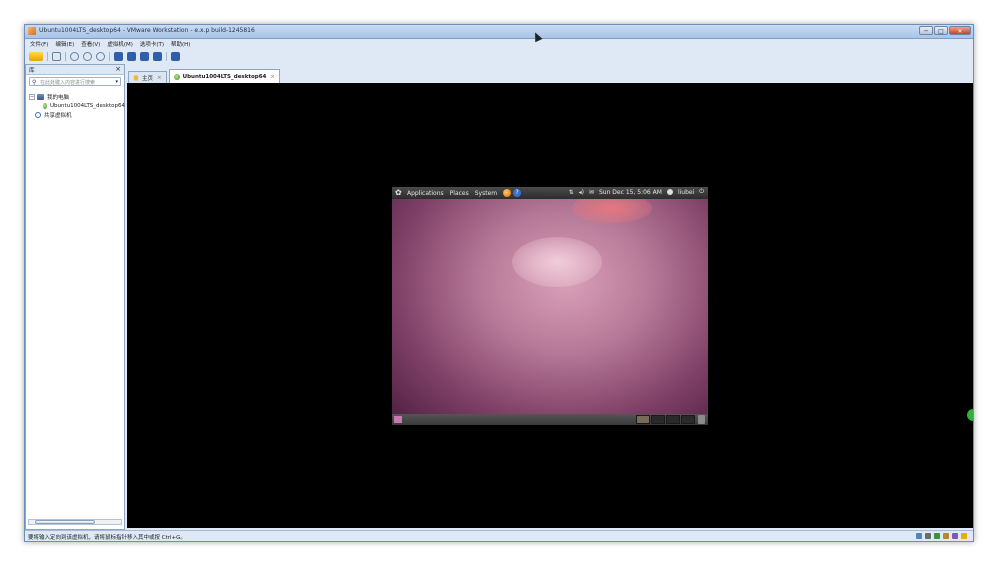 This screenshot has width=1000, height=565. I want to click on power-icon: ⏻, so click(701, 192).